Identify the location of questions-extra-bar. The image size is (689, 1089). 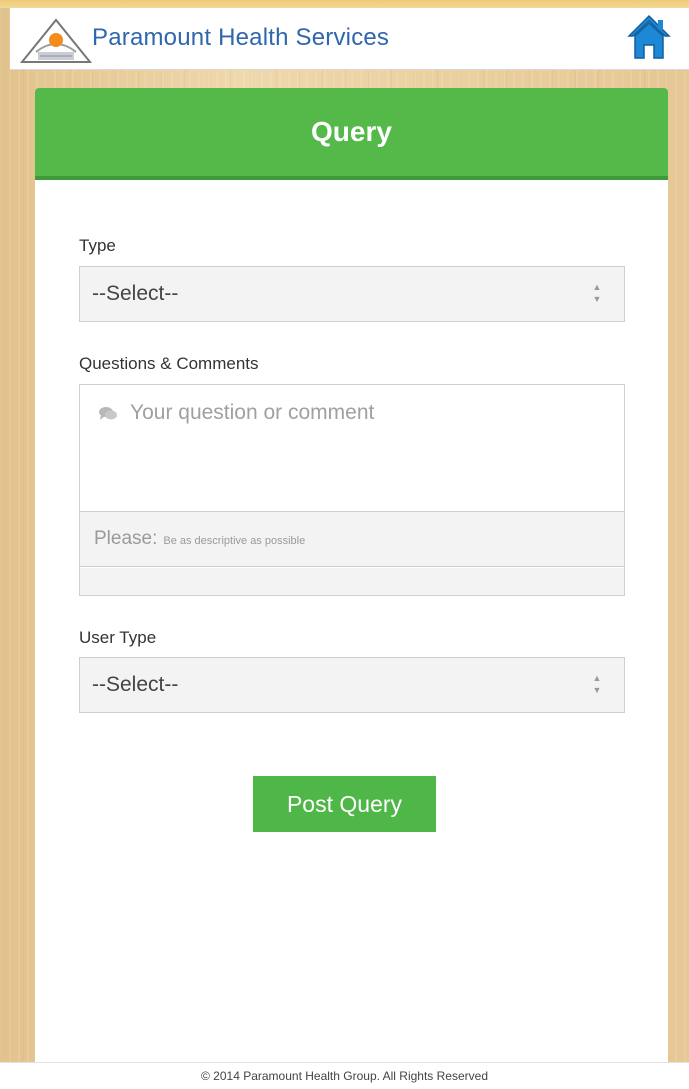
(352, 581).